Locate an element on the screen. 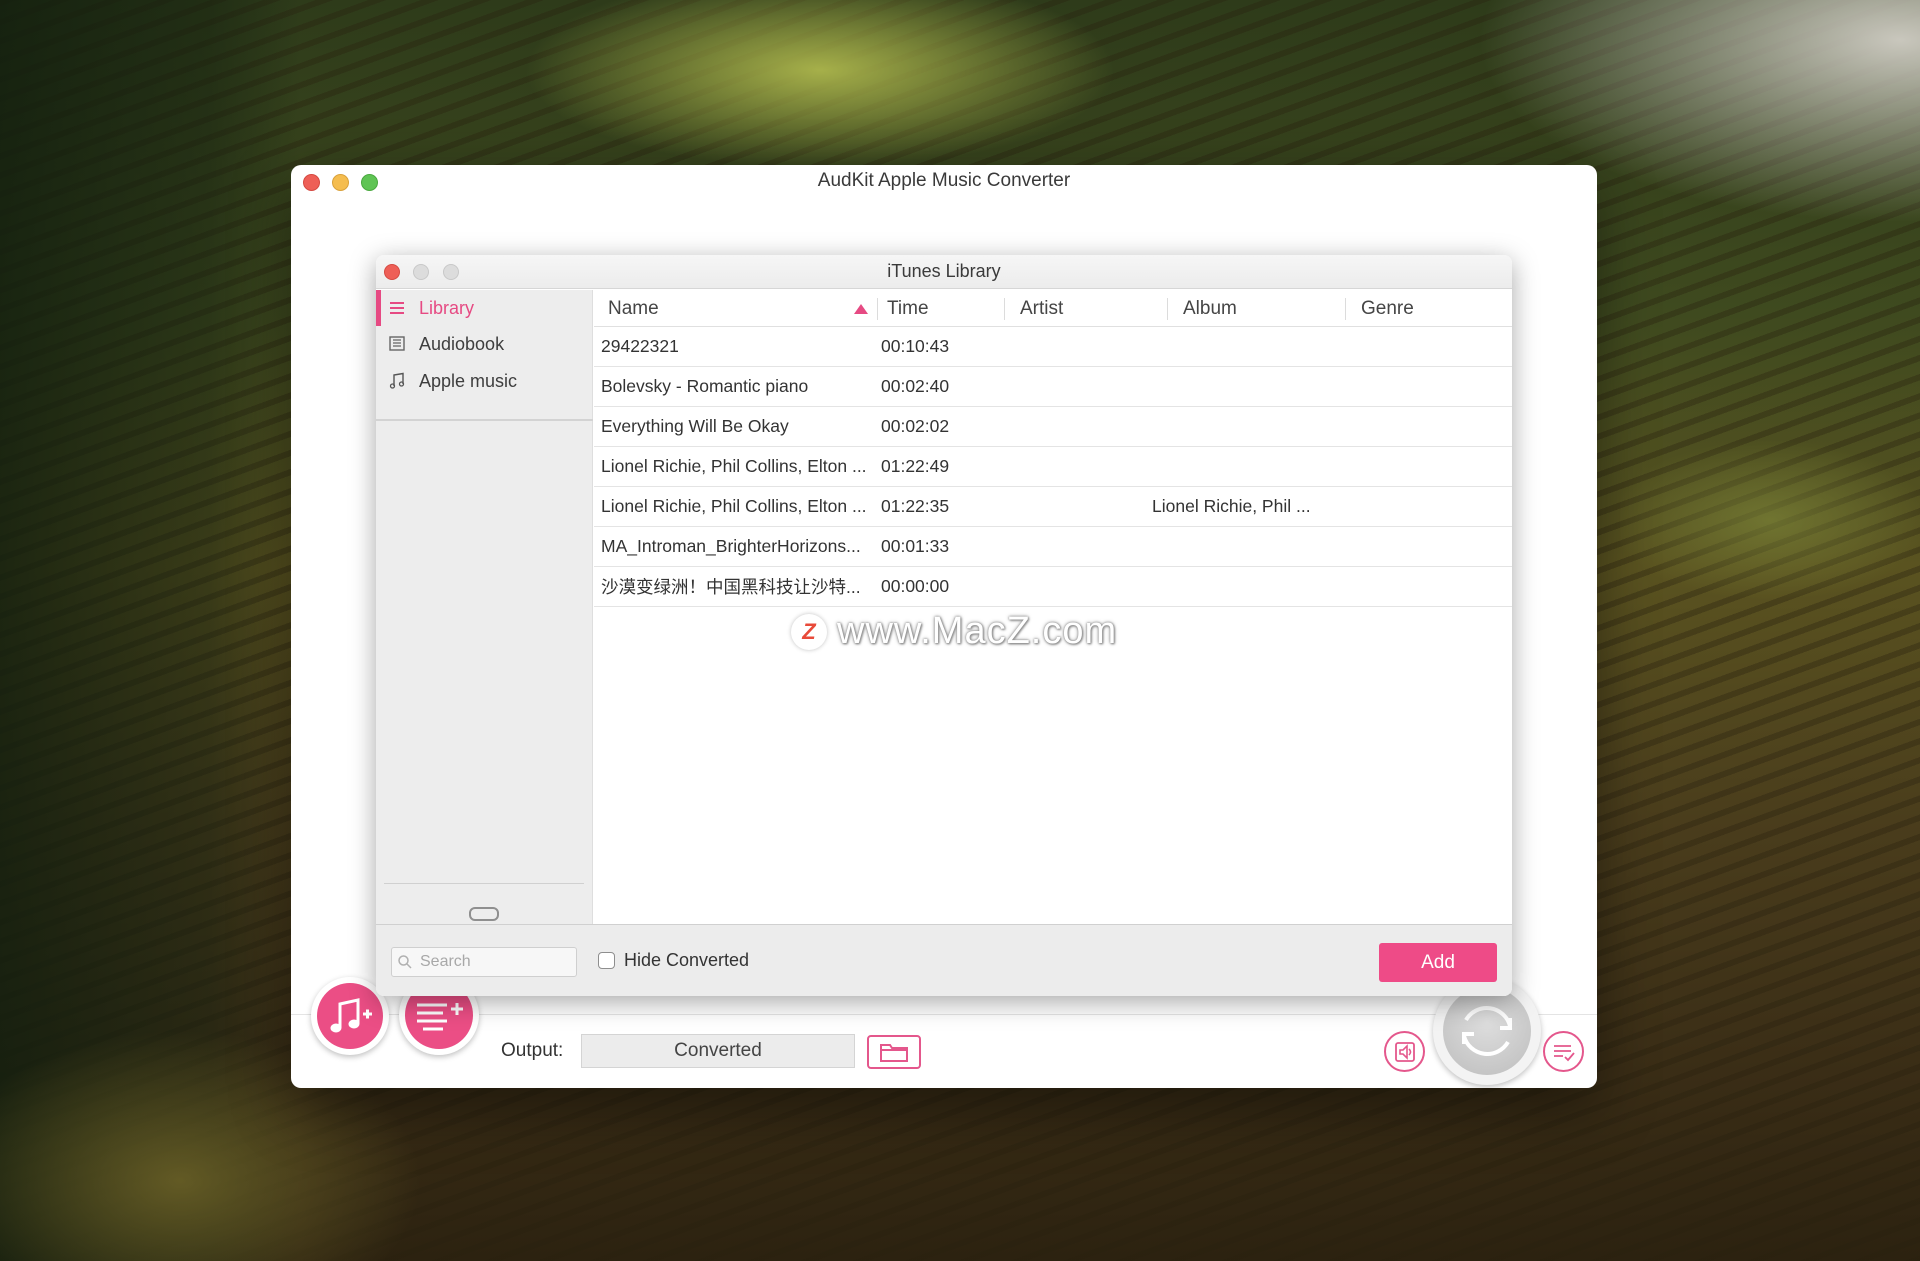  cell-name: 29422321 is located at coordinates (640, 346).